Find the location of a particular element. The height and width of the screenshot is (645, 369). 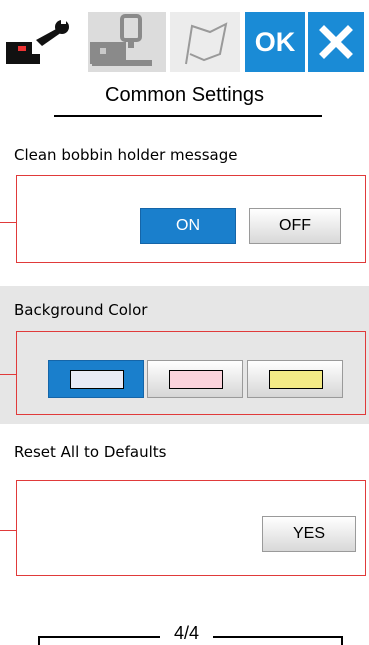

tab-common-settings is located at coordinates (45, 42).